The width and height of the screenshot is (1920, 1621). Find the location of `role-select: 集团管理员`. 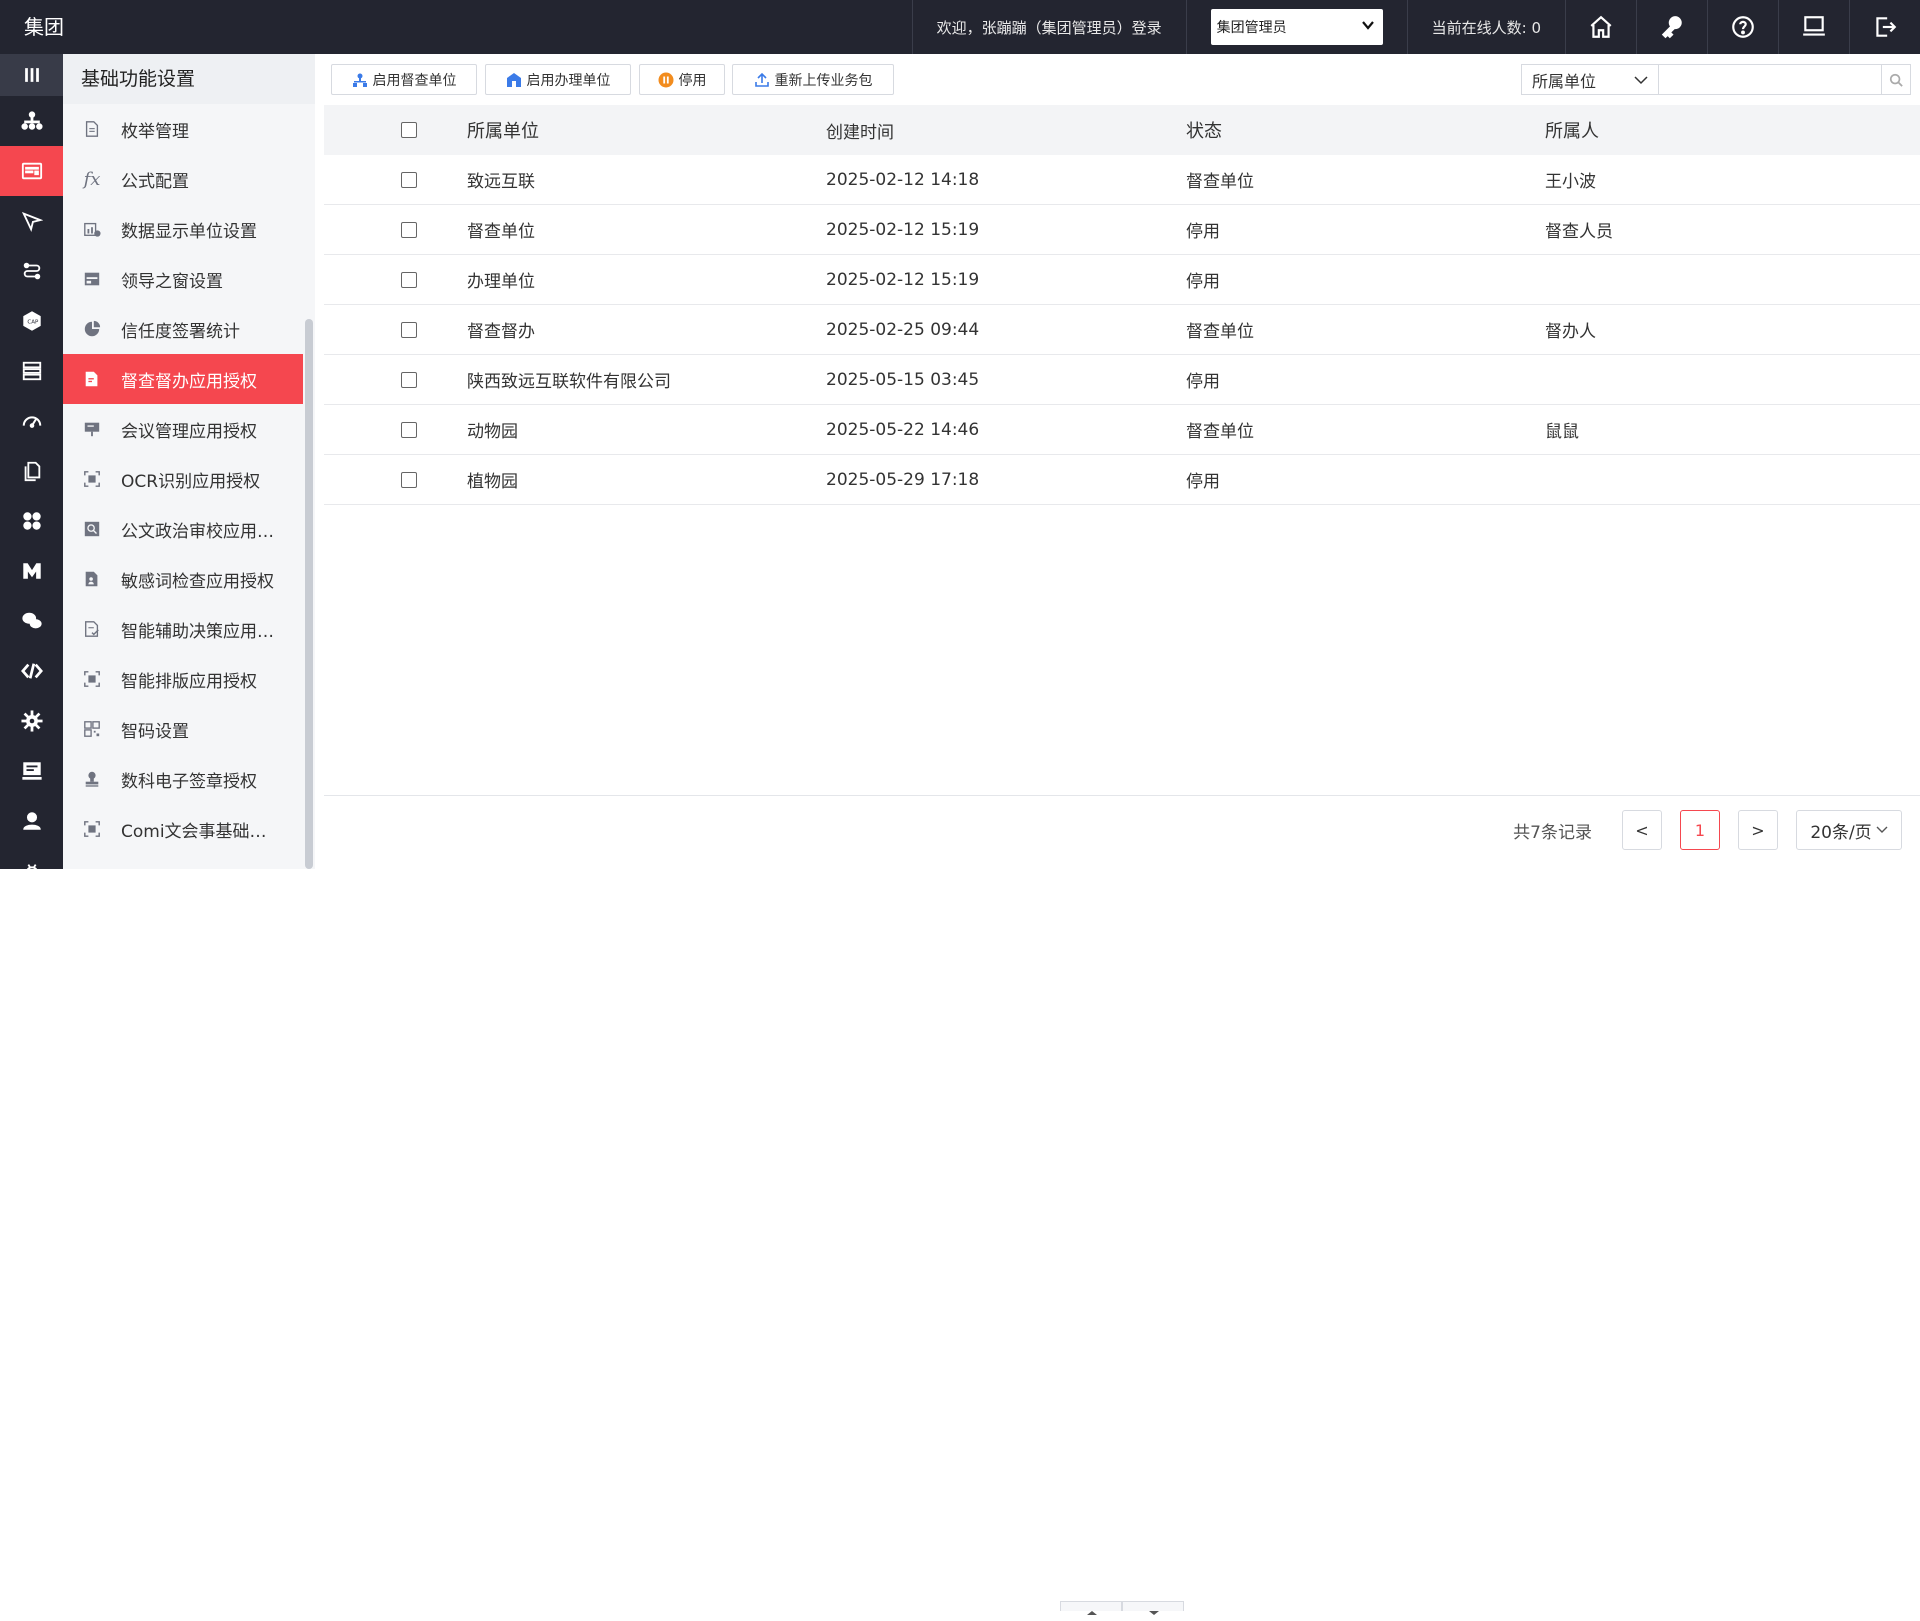

role-select: 集团管理员 is located at coordinates (1296, 27).